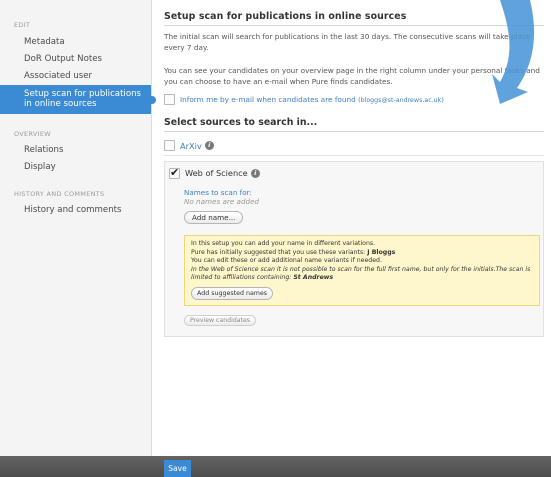  What do you see at coordinates (33, 134) in the screenshot?
I see `sidebar-heading-overview: OVERVIEW` at bounding box center [33, 134].